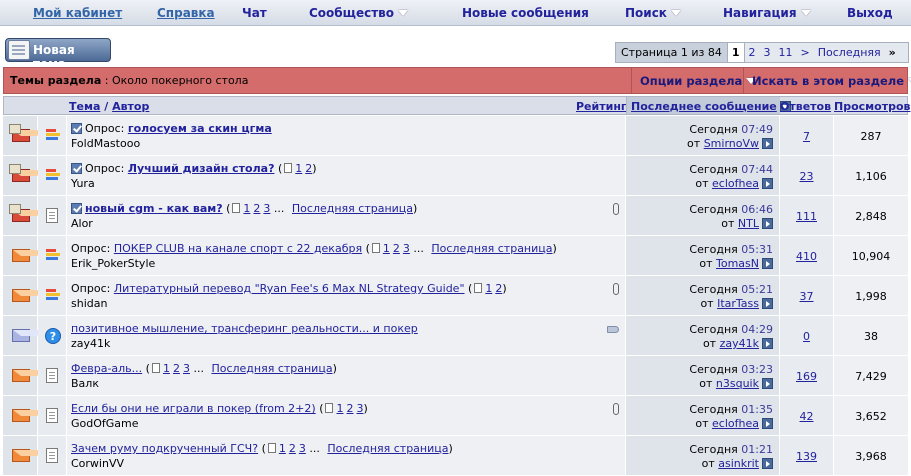 The width and height of the screenshot is (911, 476). What do you see at coordinates (193, 408) in the screenshot?
I see `thread-title-link: Если бы они не играли в покер (from 2+2)` at bounding box center [193, 408].